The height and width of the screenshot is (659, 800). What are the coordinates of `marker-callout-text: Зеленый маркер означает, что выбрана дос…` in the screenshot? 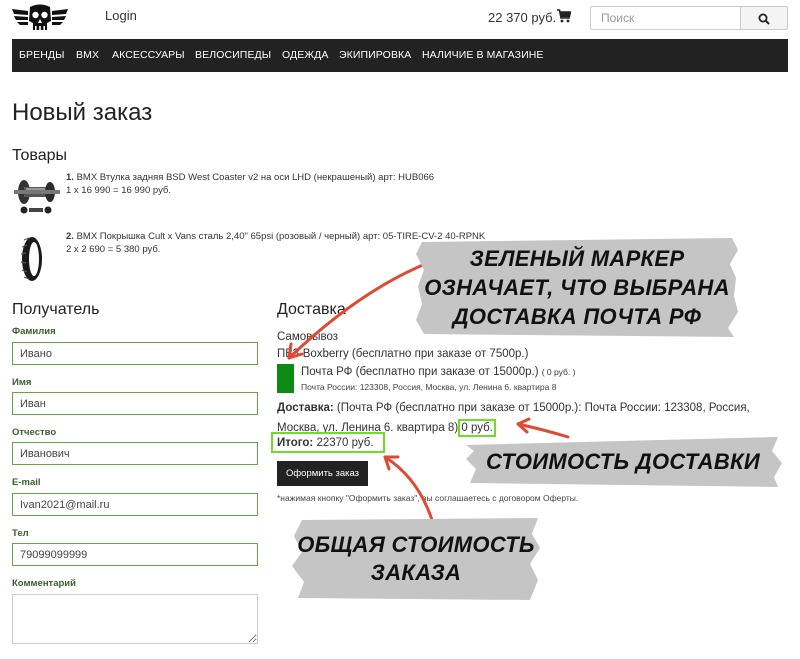 It's located at (577, 287).